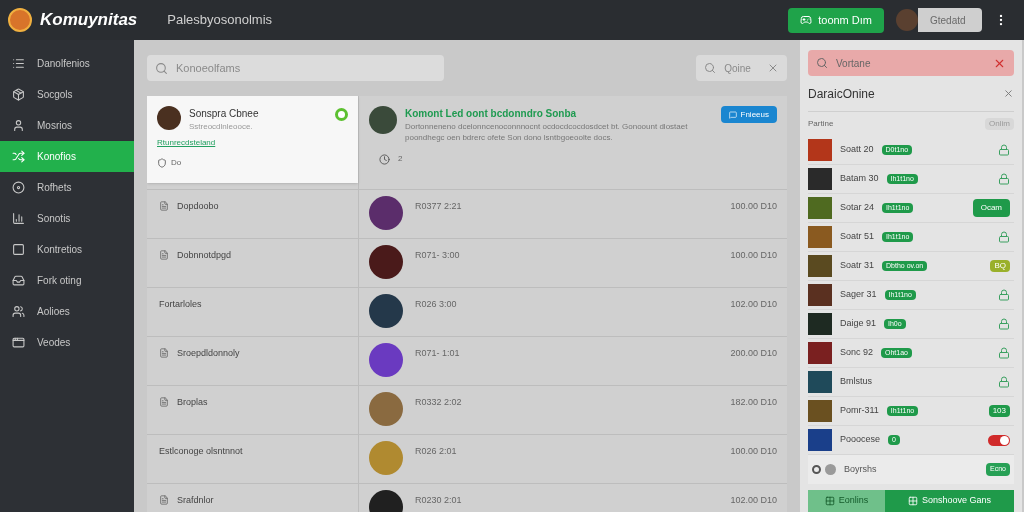 The image size is (1024, 512). Describe the element at coordinates (67, 187) in the screenshot. I see `sidebar-item: Rofhets` at that location.